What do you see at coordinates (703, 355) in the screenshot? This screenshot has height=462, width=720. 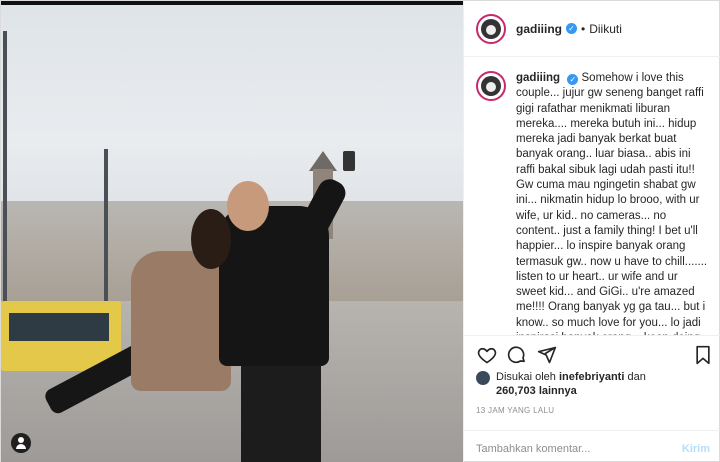 I see `bookmark-icon` at bounding box center [703, 355].